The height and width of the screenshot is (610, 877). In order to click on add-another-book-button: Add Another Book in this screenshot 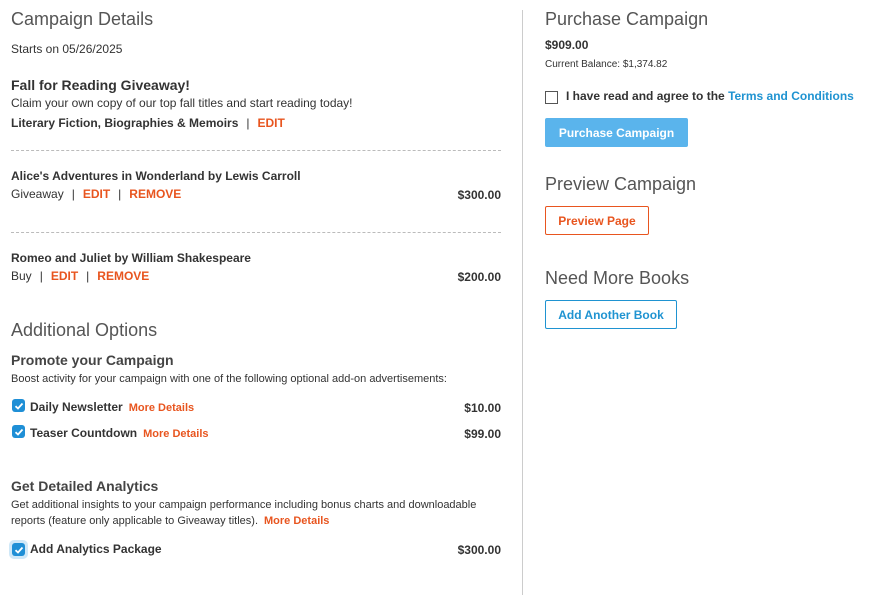, I will do `click(611, 314)`.